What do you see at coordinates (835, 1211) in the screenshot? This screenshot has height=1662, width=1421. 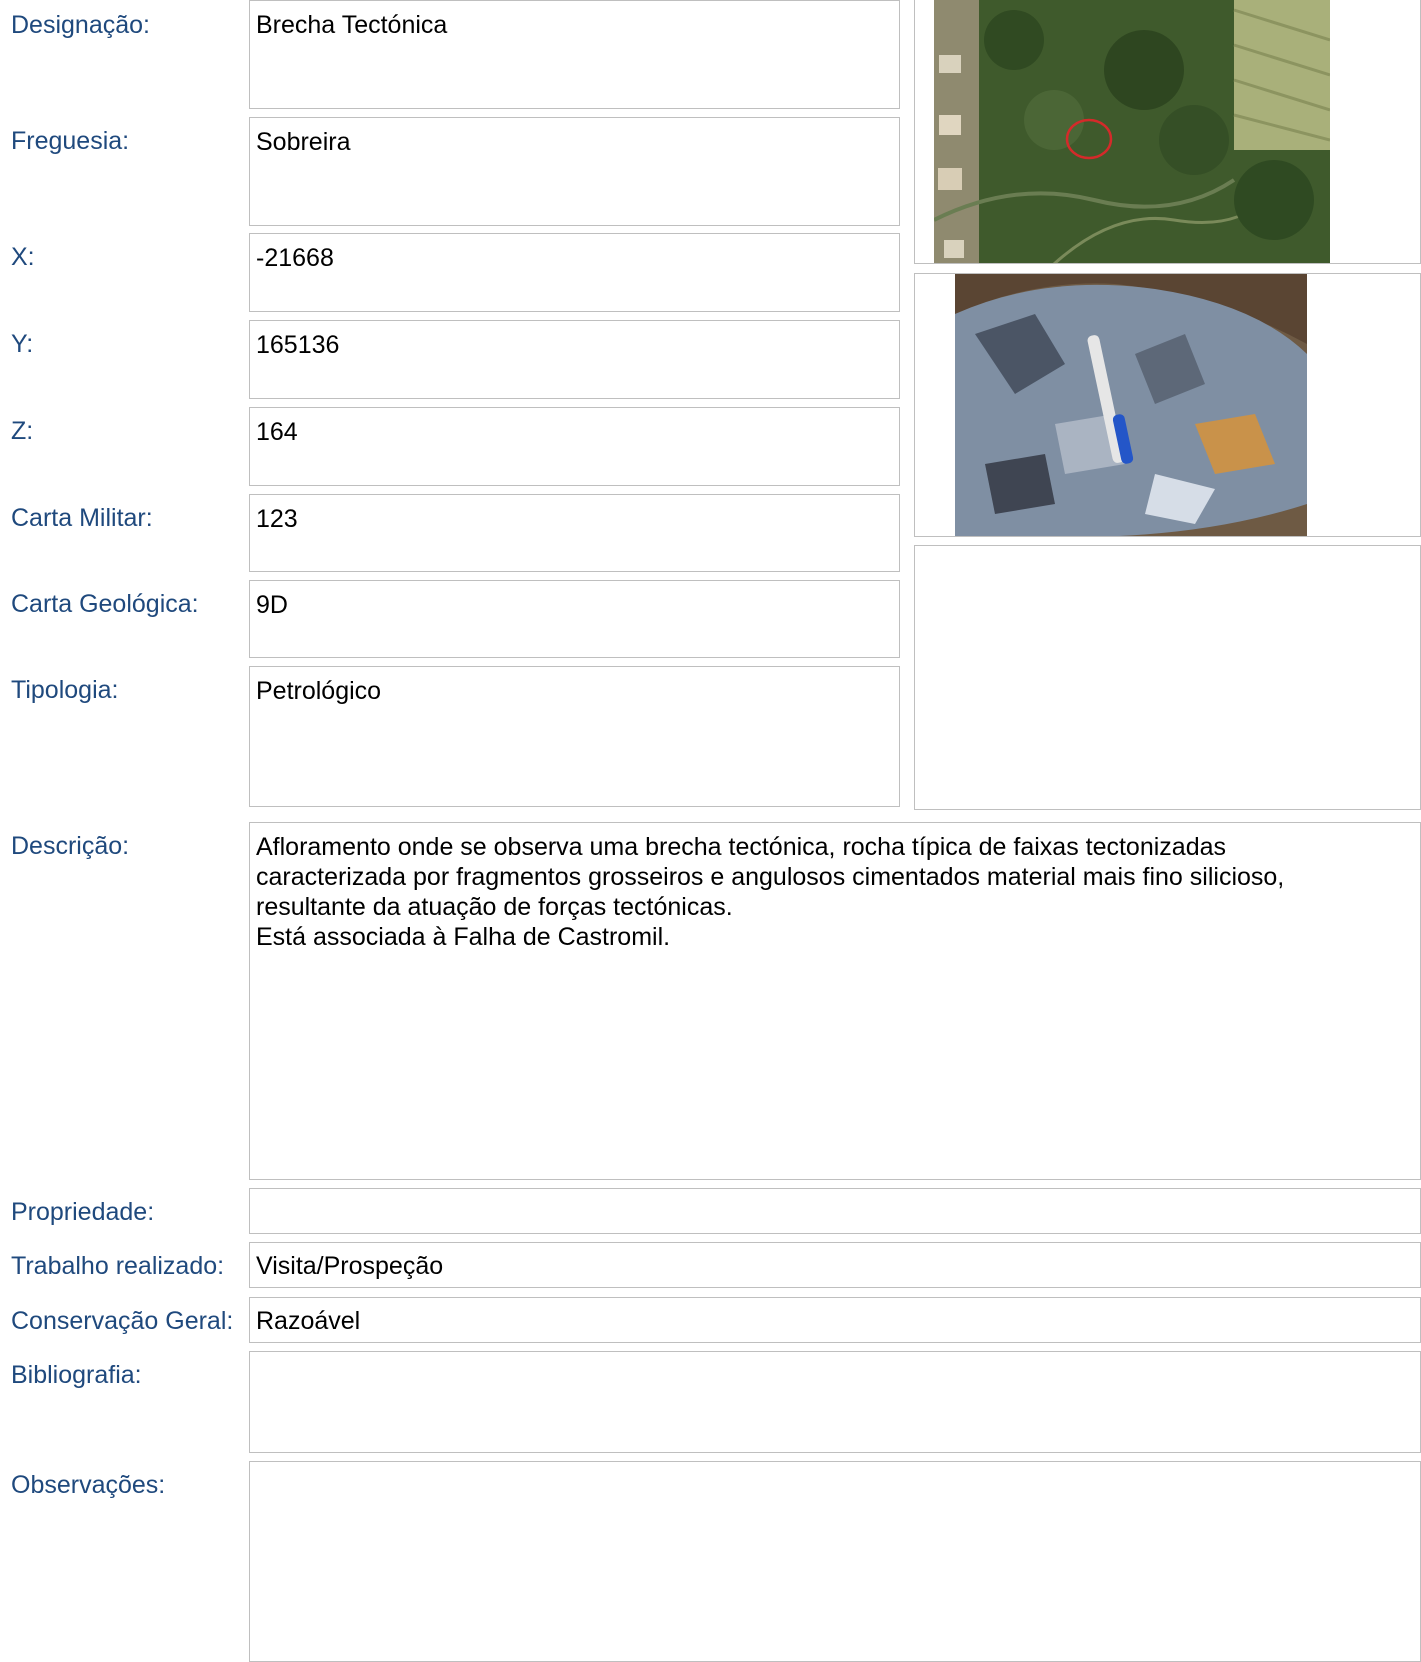 I see `propriedade-field` at bounding box center [835, 1211].